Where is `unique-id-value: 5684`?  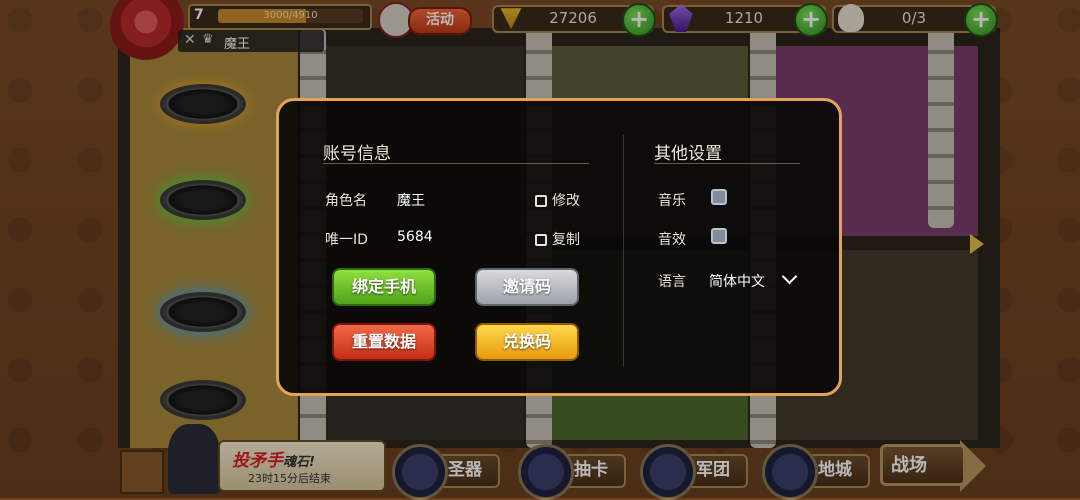 unique-id-value: 5684 is located at coordinates (415, 237).